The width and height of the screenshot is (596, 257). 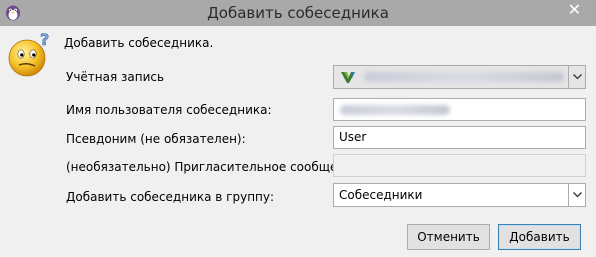 I want to click on account-label: Учётная запись, so click(x=115, y=77).